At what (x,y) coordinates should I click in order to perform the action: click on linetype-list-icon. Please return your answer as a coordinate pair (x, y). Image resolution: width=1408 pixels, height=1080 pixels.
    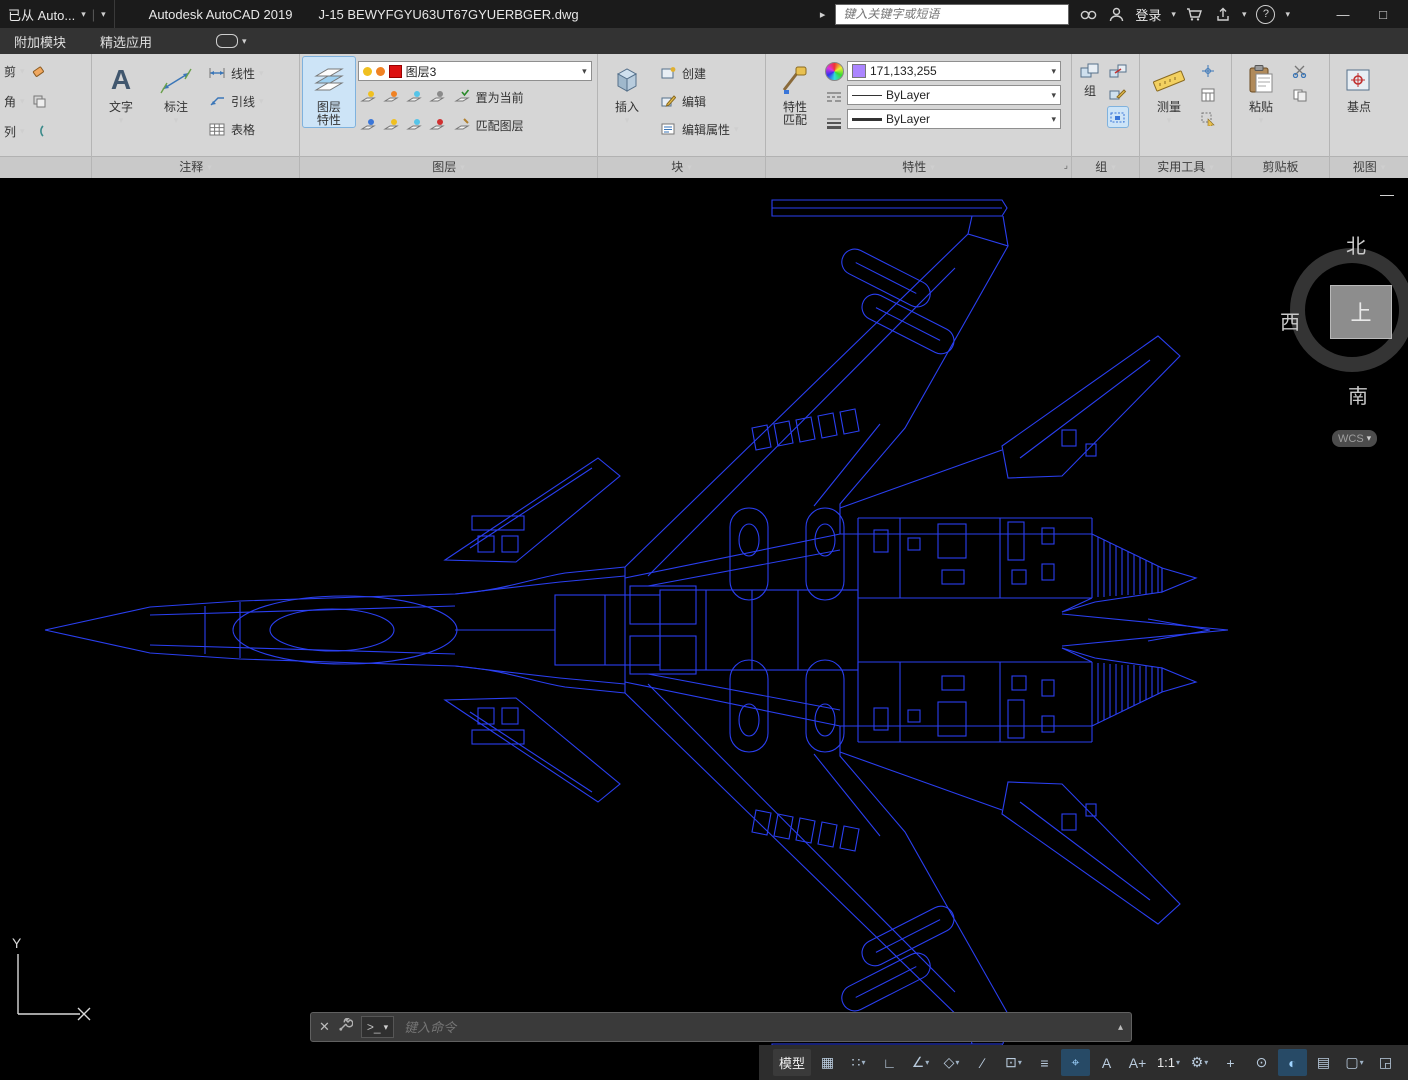
    Looking at the image, I should click on (834, 97).